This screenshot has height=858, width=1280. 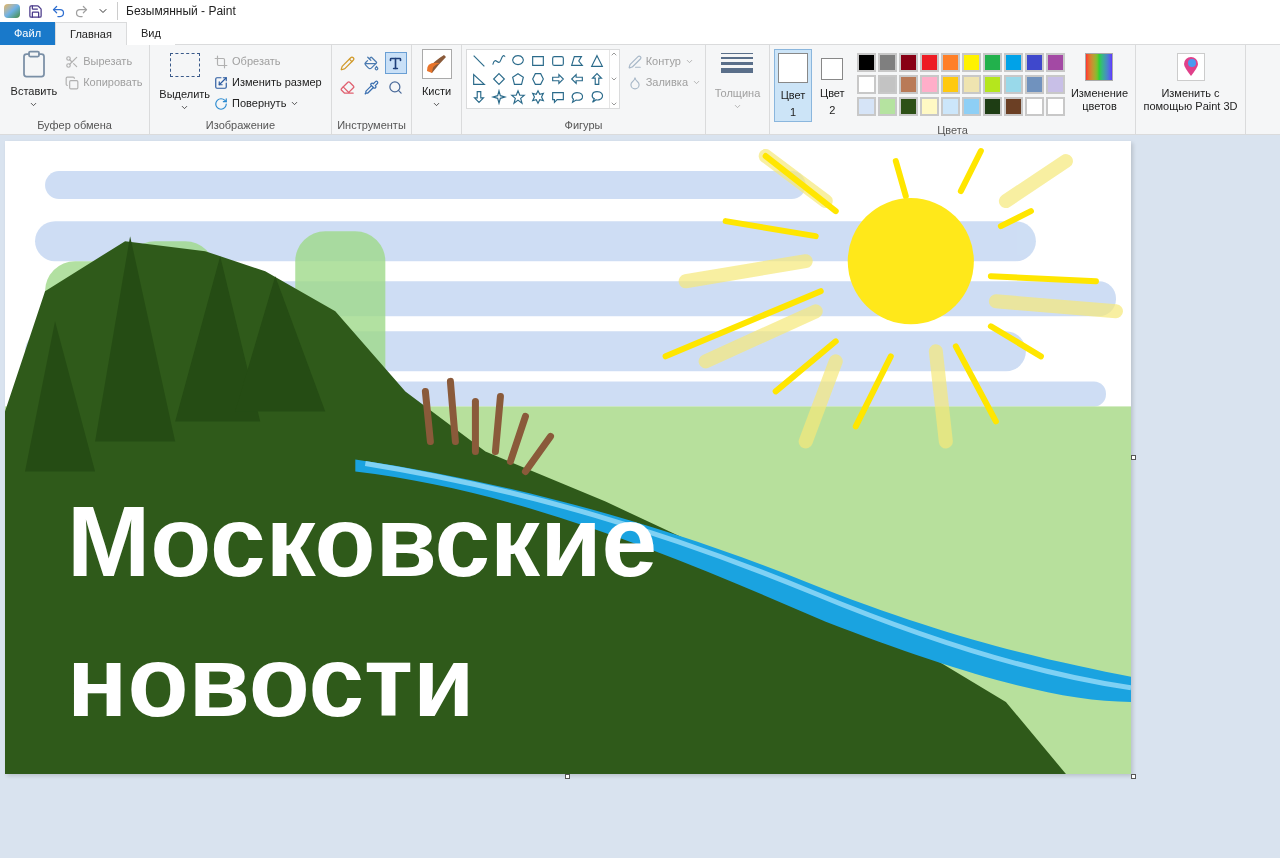 What do you see at coordinates (150, 33) in the screenshot?
I see `ribbon-tab: Вид` at bounding box center [150, 33].